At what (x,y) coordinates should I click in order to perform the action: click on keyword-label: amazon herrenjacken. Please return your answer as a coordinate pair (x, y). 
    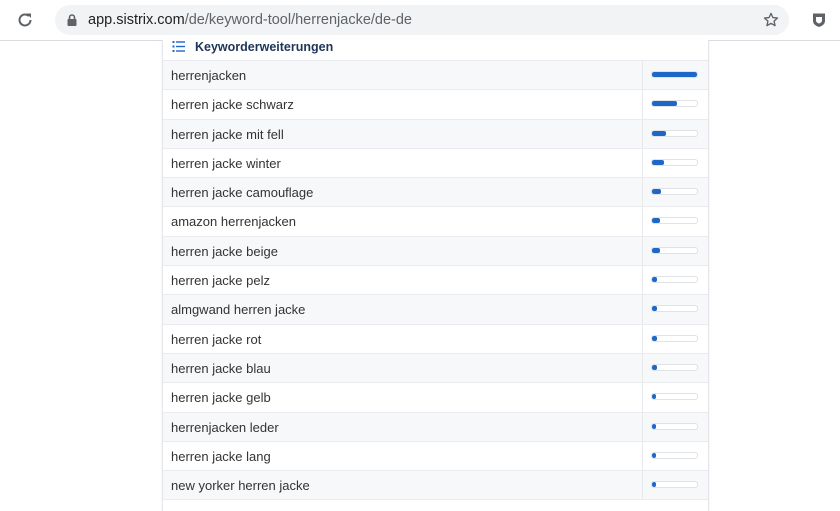
    Looking at the image, I should click on (233, 221).